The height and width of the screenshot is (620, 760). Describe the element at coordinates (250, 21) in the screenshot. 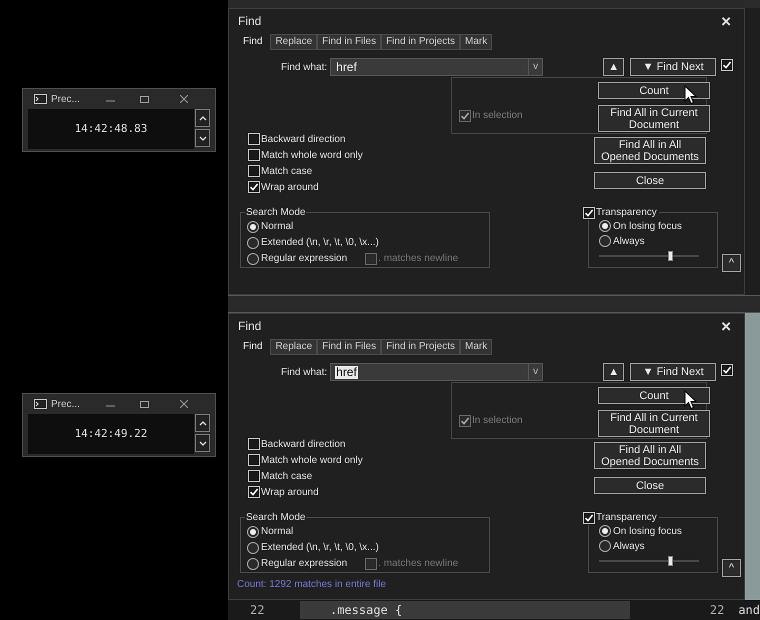

I see `dialog-title: Find` at that location.